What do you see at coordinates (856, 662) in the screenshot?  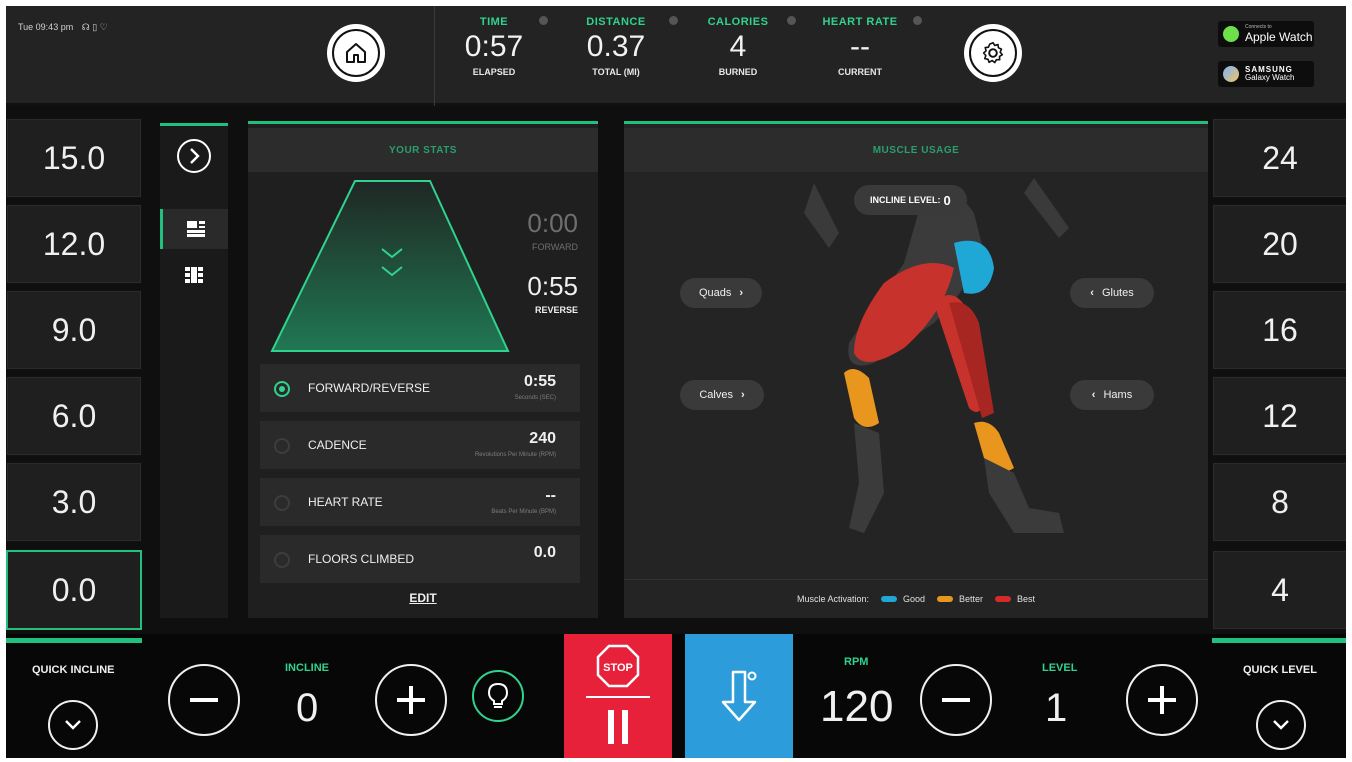 I see `rpm-label: RPM` at bounding box center [856, 662].